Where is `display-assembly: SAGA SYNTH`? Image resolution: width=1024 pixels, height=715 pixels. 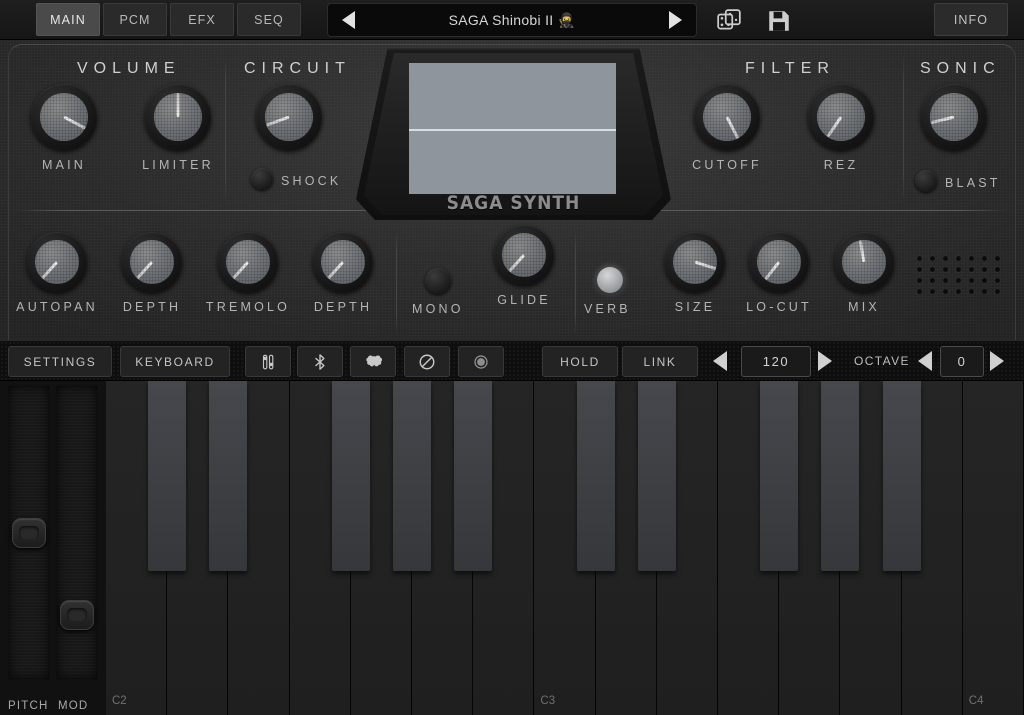 display-assembly: SAGA SYNTH is located at coordinates (513, 134).